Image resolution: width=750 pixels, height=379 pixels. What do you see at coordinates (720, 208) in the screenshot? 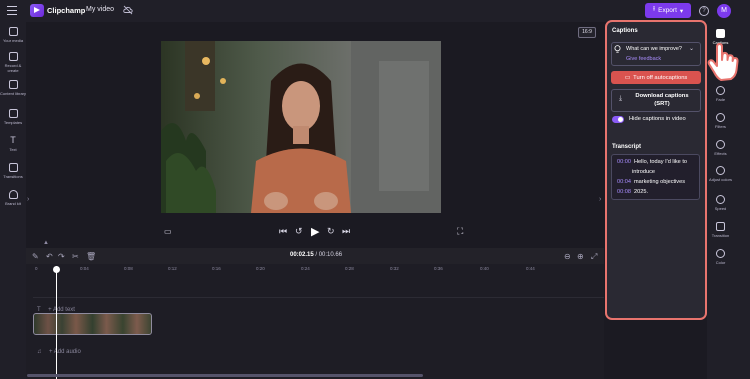
I see `sidebar-item-label: Speed` at bounding box center [720, 208].